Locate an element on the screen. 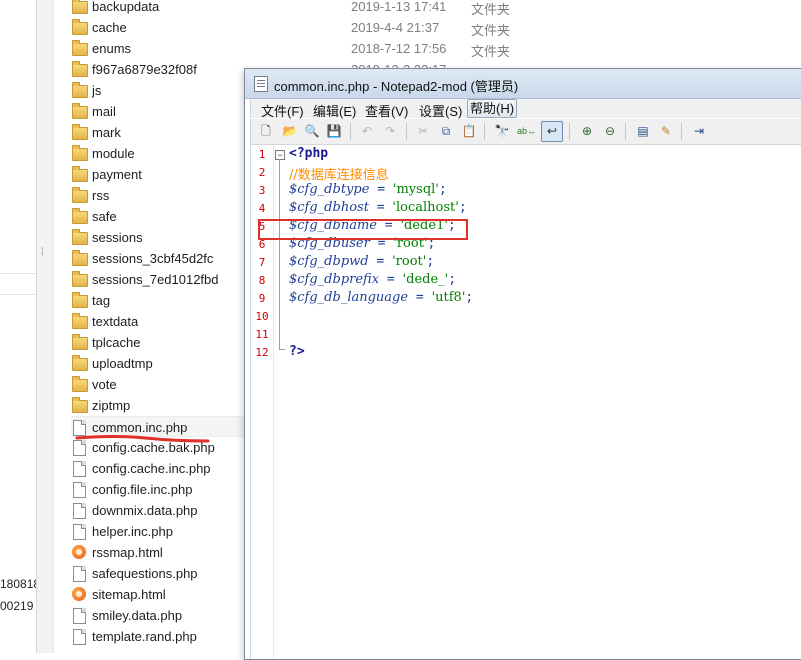  file-name: rssmap.html is located at coordinates (127, 552).